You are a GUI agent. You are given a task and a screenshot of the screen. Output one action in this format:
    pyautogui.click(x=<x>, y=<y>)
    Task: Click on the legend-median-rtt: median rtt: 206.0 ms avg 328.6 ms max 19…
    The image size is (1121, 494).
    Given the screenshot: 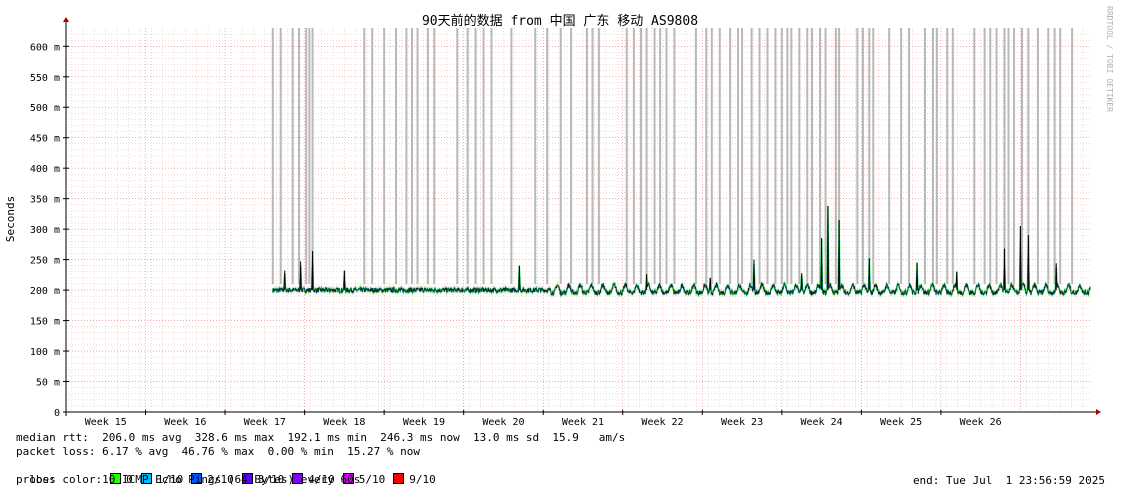 What is the action you would take?
    pyautogui.click(x=321, y=437)
    